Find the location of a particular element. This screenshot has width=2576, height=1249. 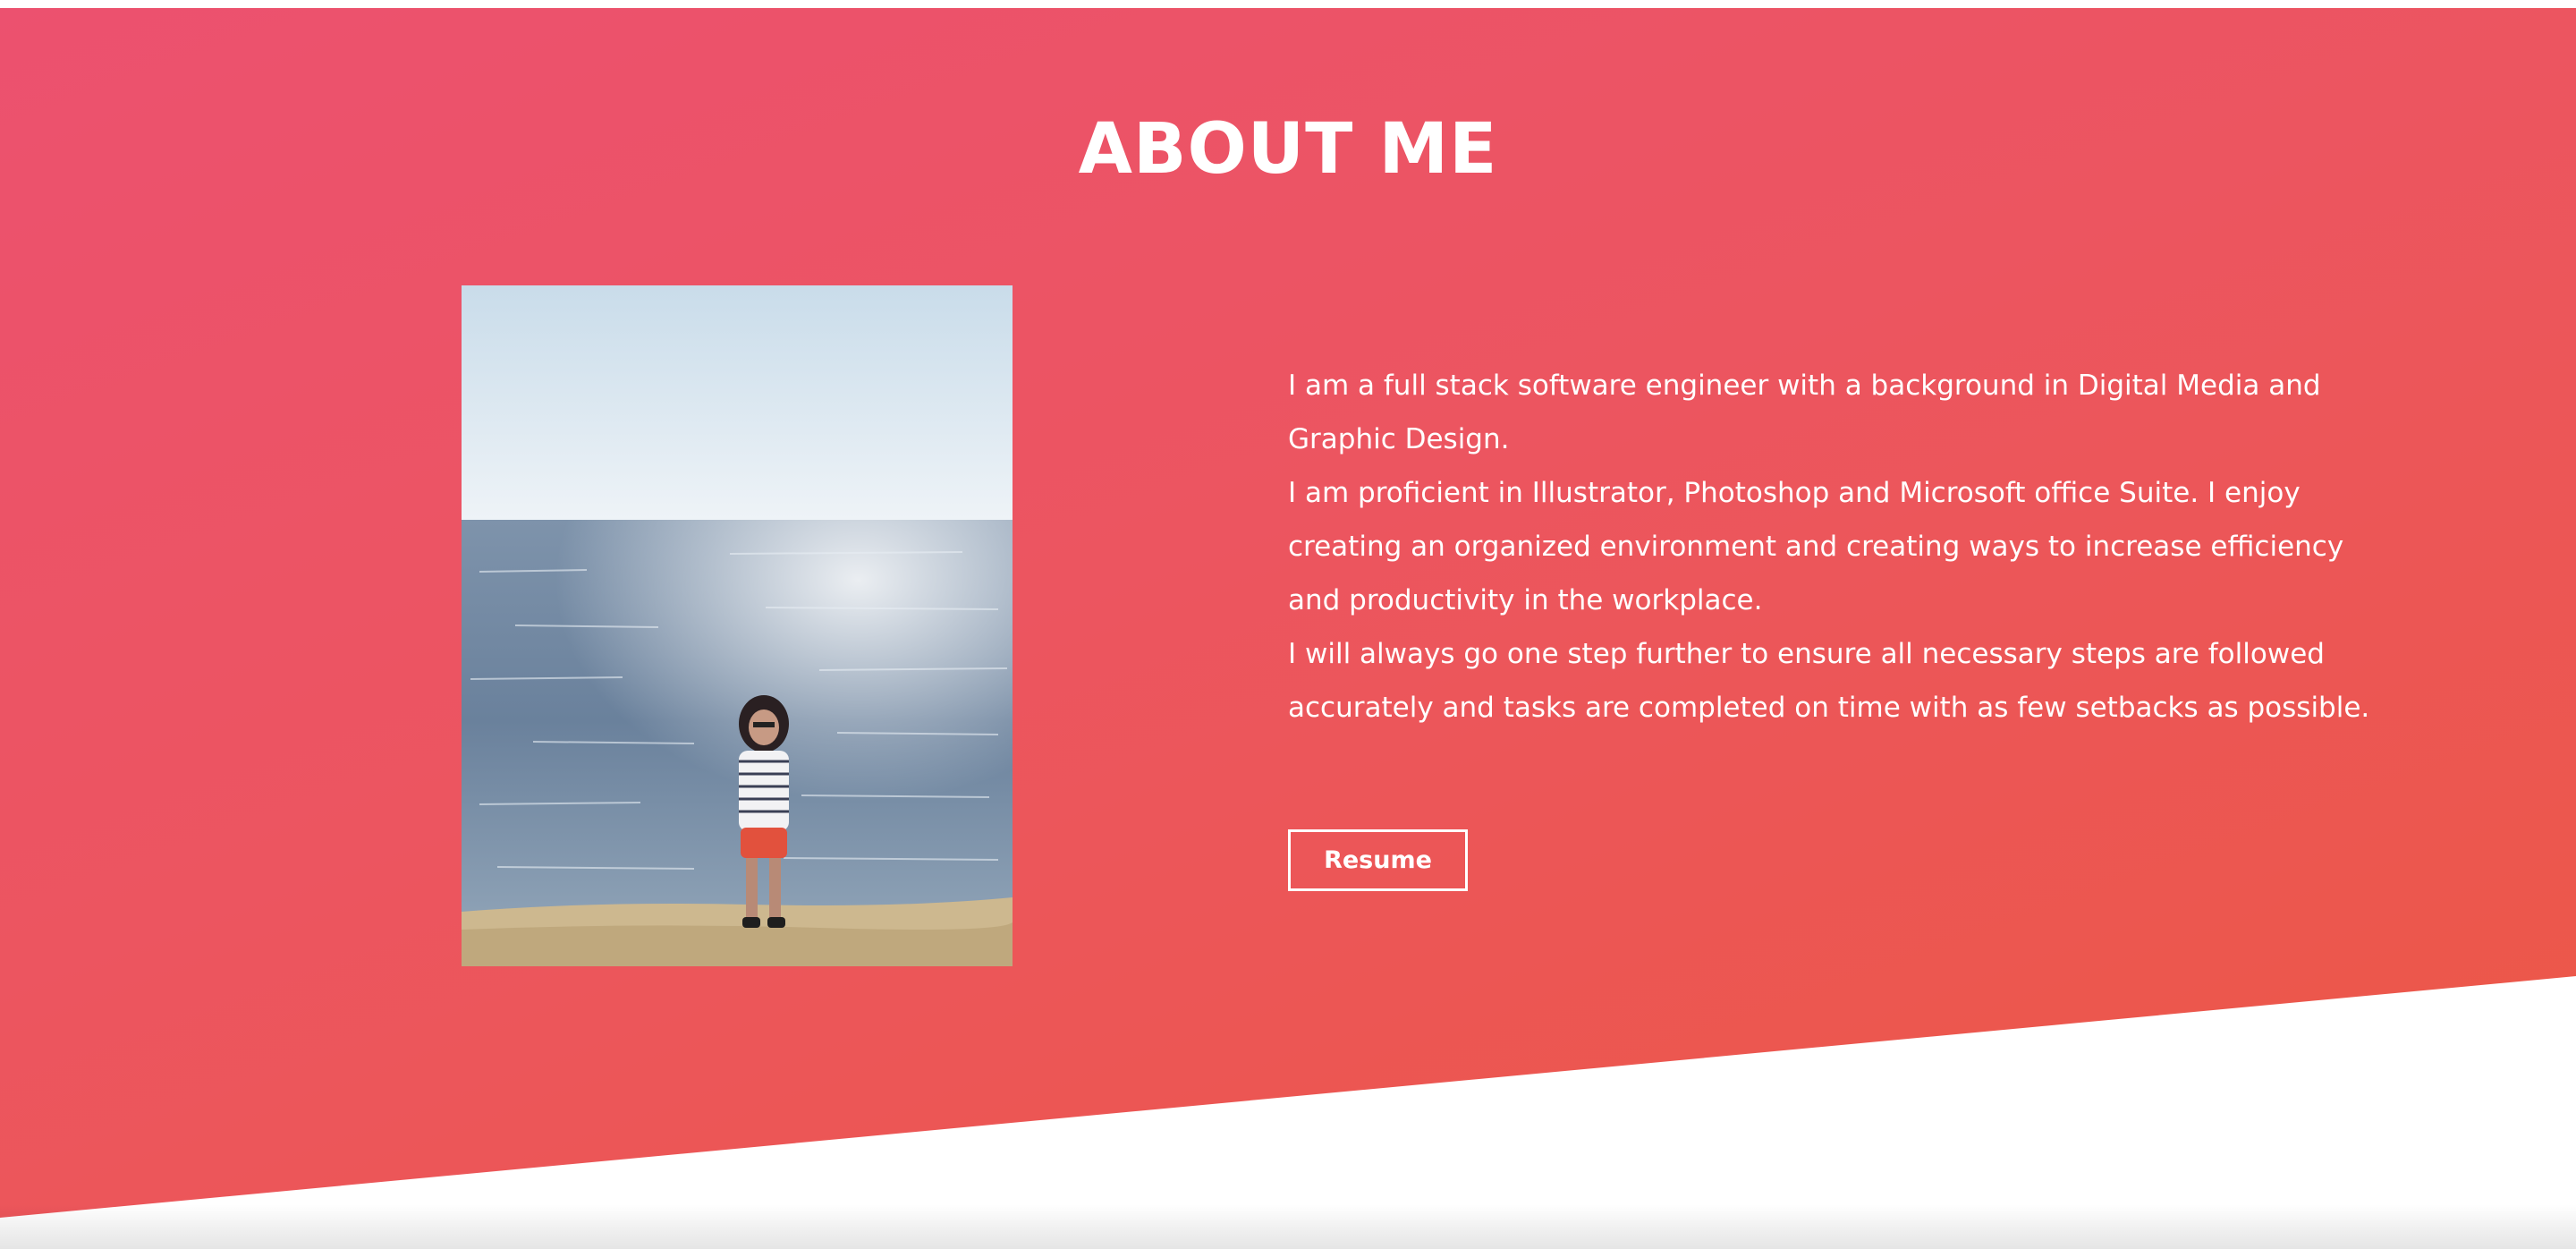

resume-button: Resume is located at coordinates (1378, 860).